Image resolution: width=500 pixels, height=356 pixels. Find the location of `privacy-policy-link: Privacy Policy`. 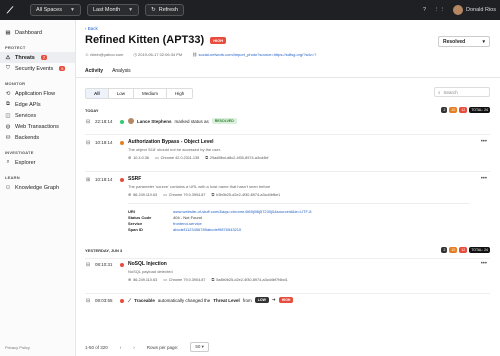

privacy-policy-link: Privacy Policy is located at coordinates (17, 347).